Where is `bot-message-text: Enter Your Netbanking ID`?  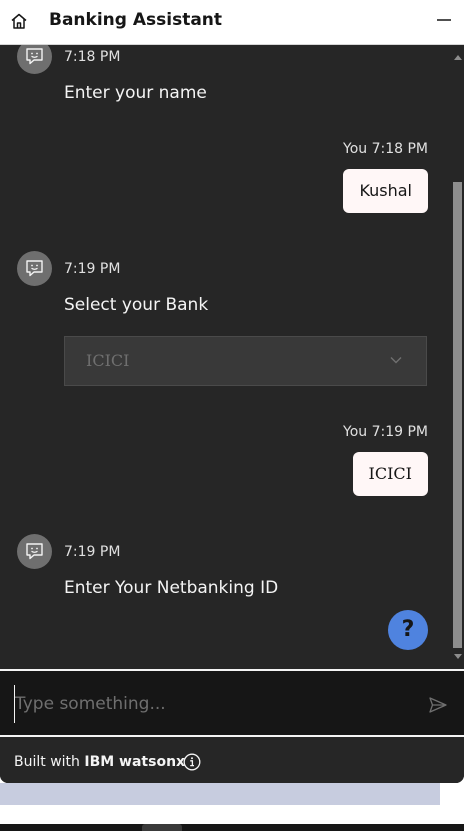
bot-message-text: Enter Your Netbanking ID is located at coordinates (171, 588).